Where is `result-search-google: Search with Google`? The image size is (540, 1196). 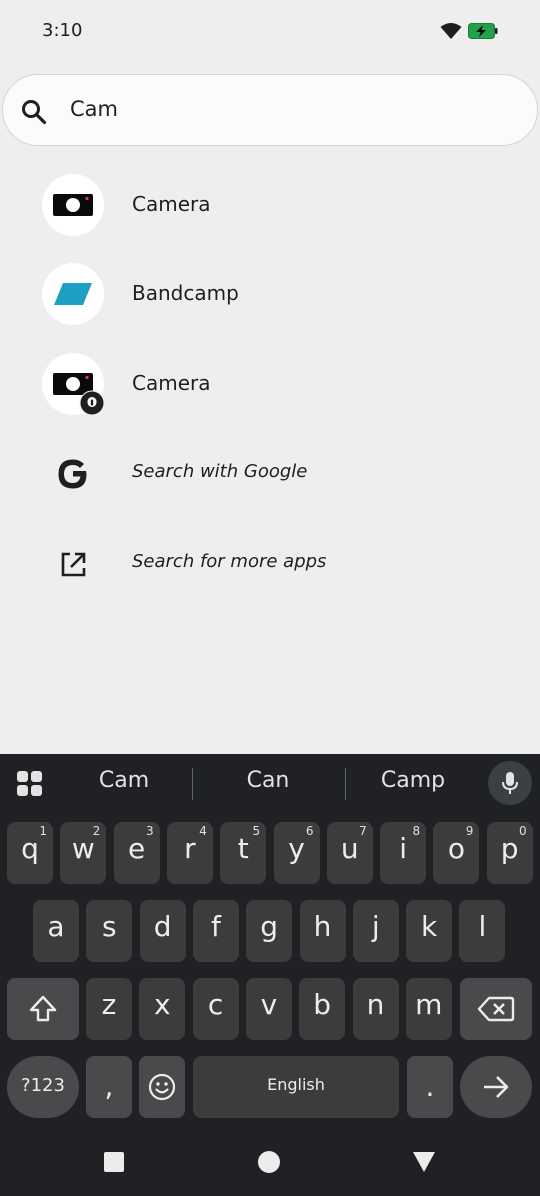
result-search-google: Search with Google is located at coordinates (270, 474).